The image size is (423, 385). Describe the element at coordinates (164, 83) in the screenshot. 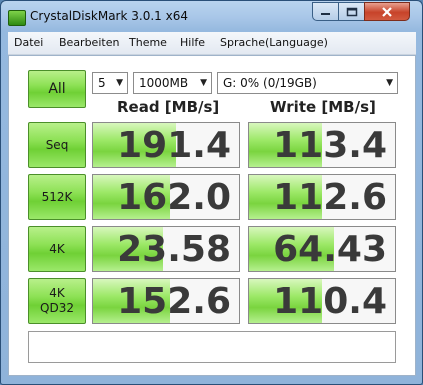

I see `test-size-value: 1000MB` at that location.